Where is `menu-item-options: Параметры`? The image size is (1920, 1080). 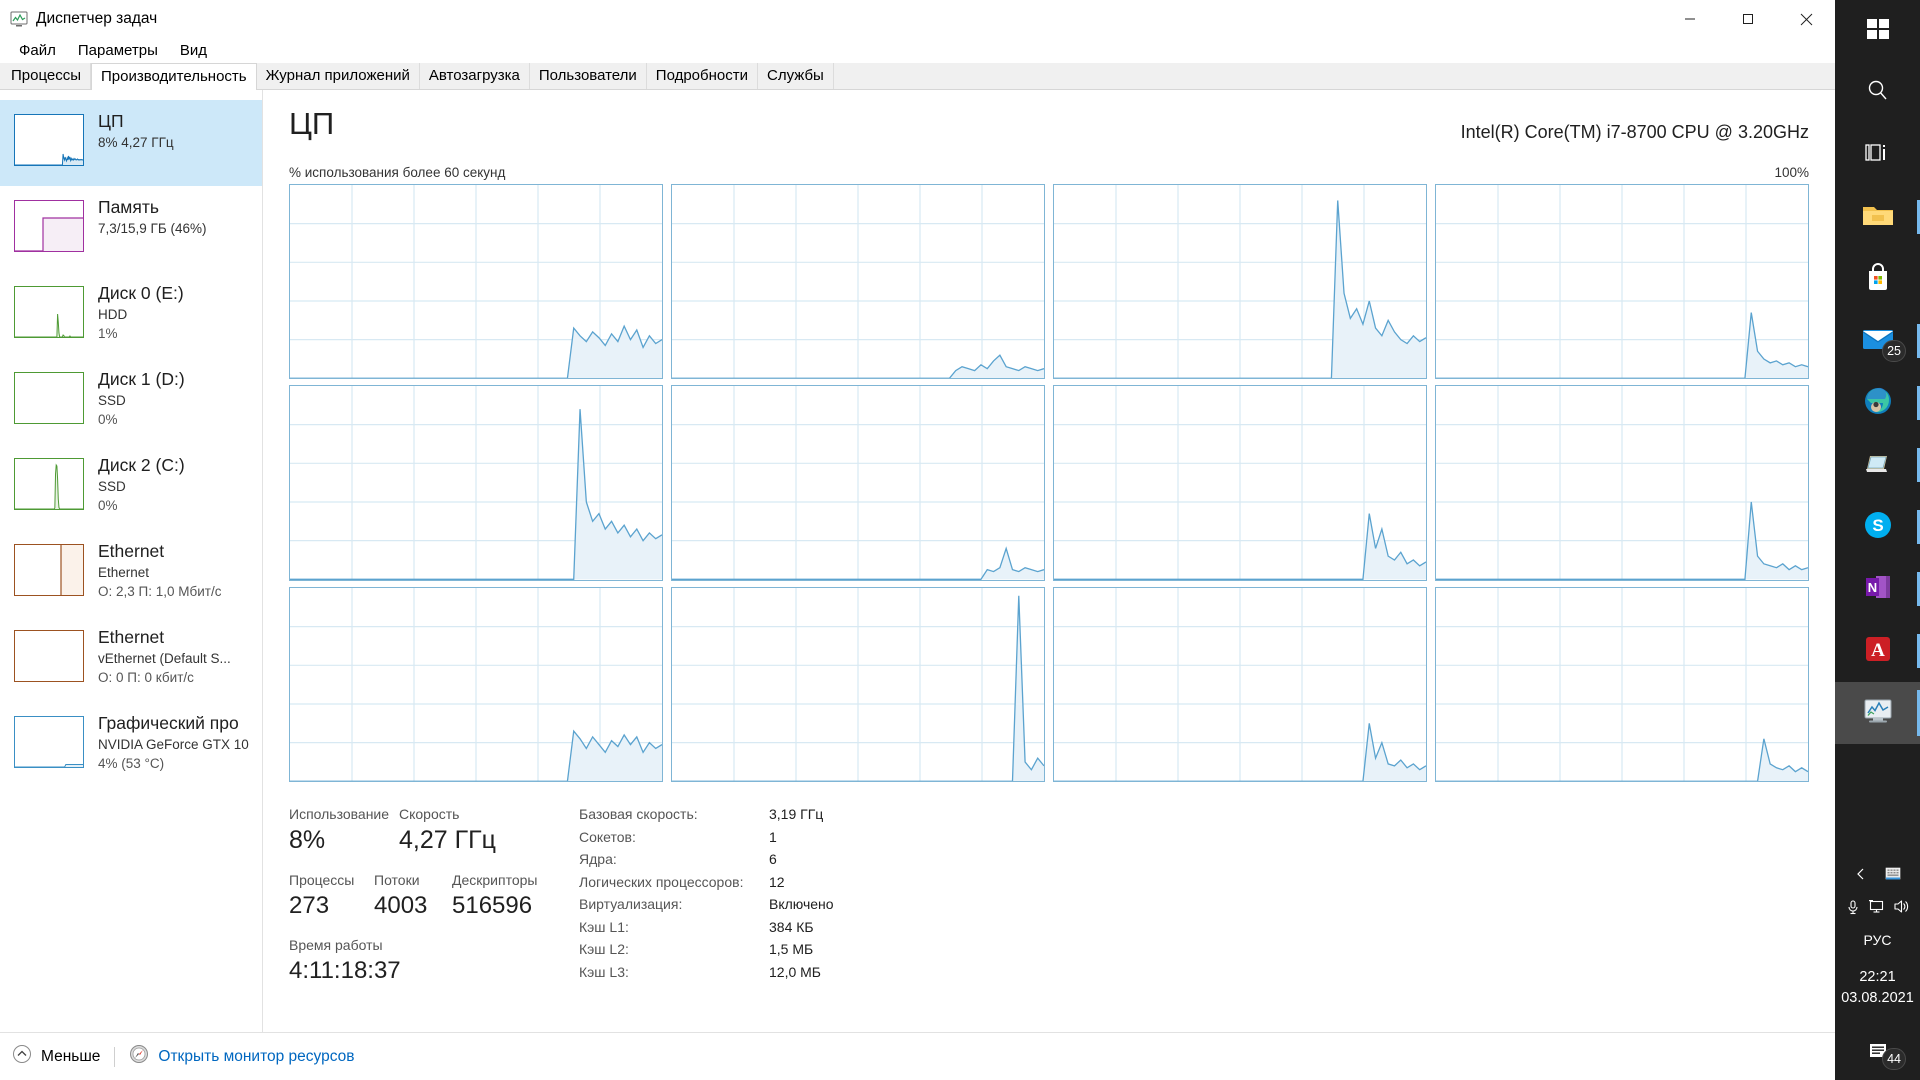 menu-item-options: Параметры is located at coordinates (118, 50).